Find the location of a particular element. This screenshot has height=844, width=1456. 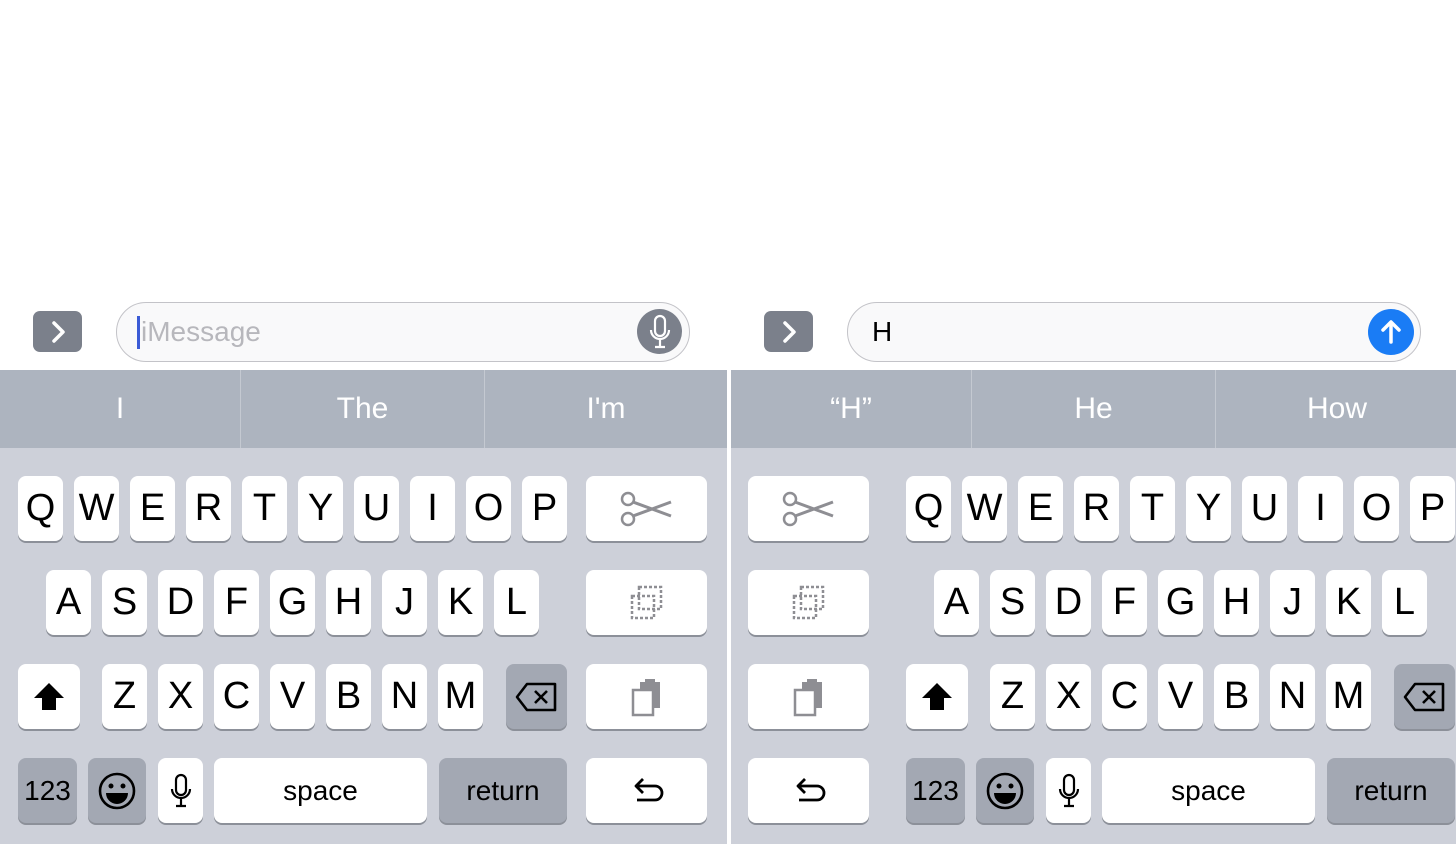

prediction-suggestion: The is located at coordinates (362, 409).